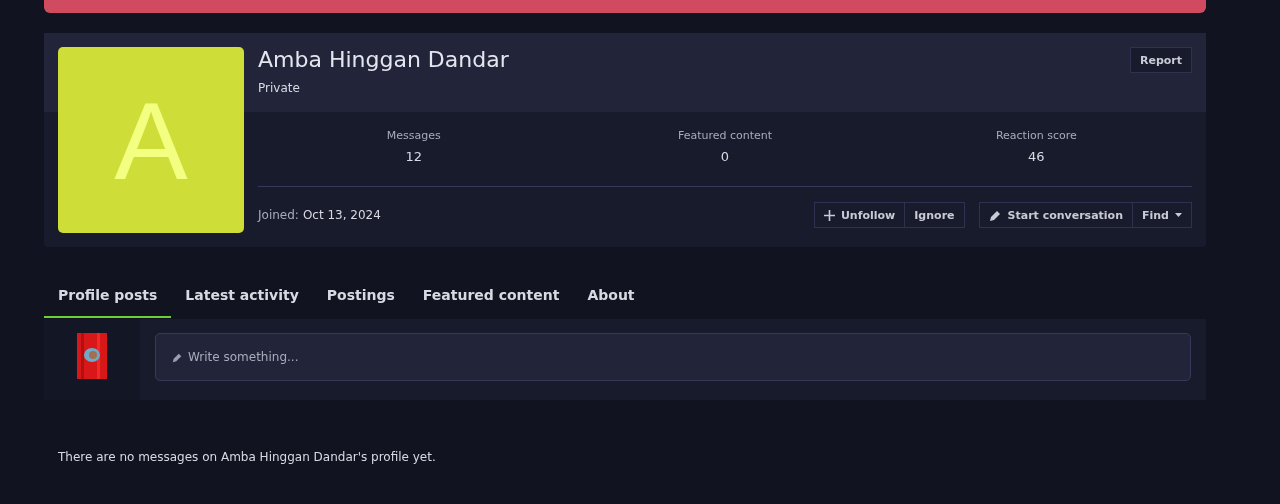  What do you see at coordinates (491, 296) in the screenshot?
I see `profile-tab: Featured content` at bounding box center [491, 296].